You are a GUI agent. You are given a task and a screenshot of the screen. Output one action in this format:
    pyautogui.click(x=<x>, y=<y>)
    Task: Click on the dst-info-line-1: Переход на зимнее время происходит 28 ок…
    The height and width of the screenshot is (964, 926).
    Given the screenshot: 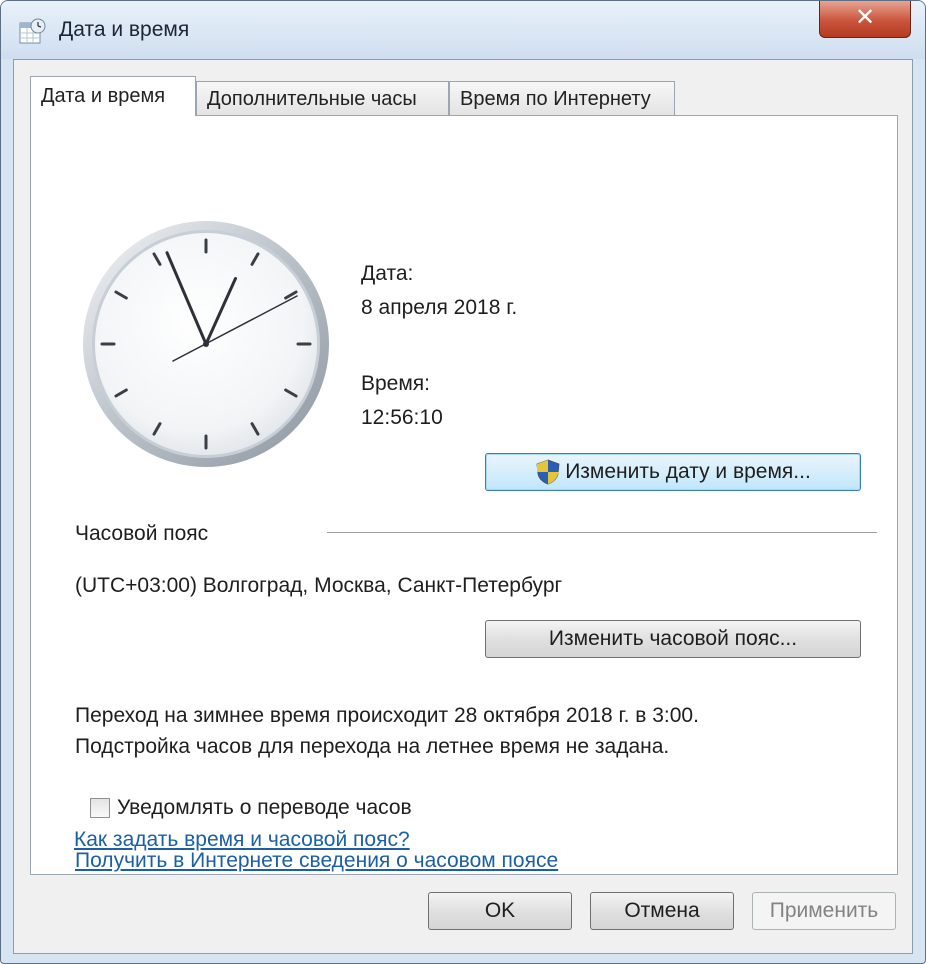 What is the action you would take?
    pyautogui.click(x=387, y=715)
    